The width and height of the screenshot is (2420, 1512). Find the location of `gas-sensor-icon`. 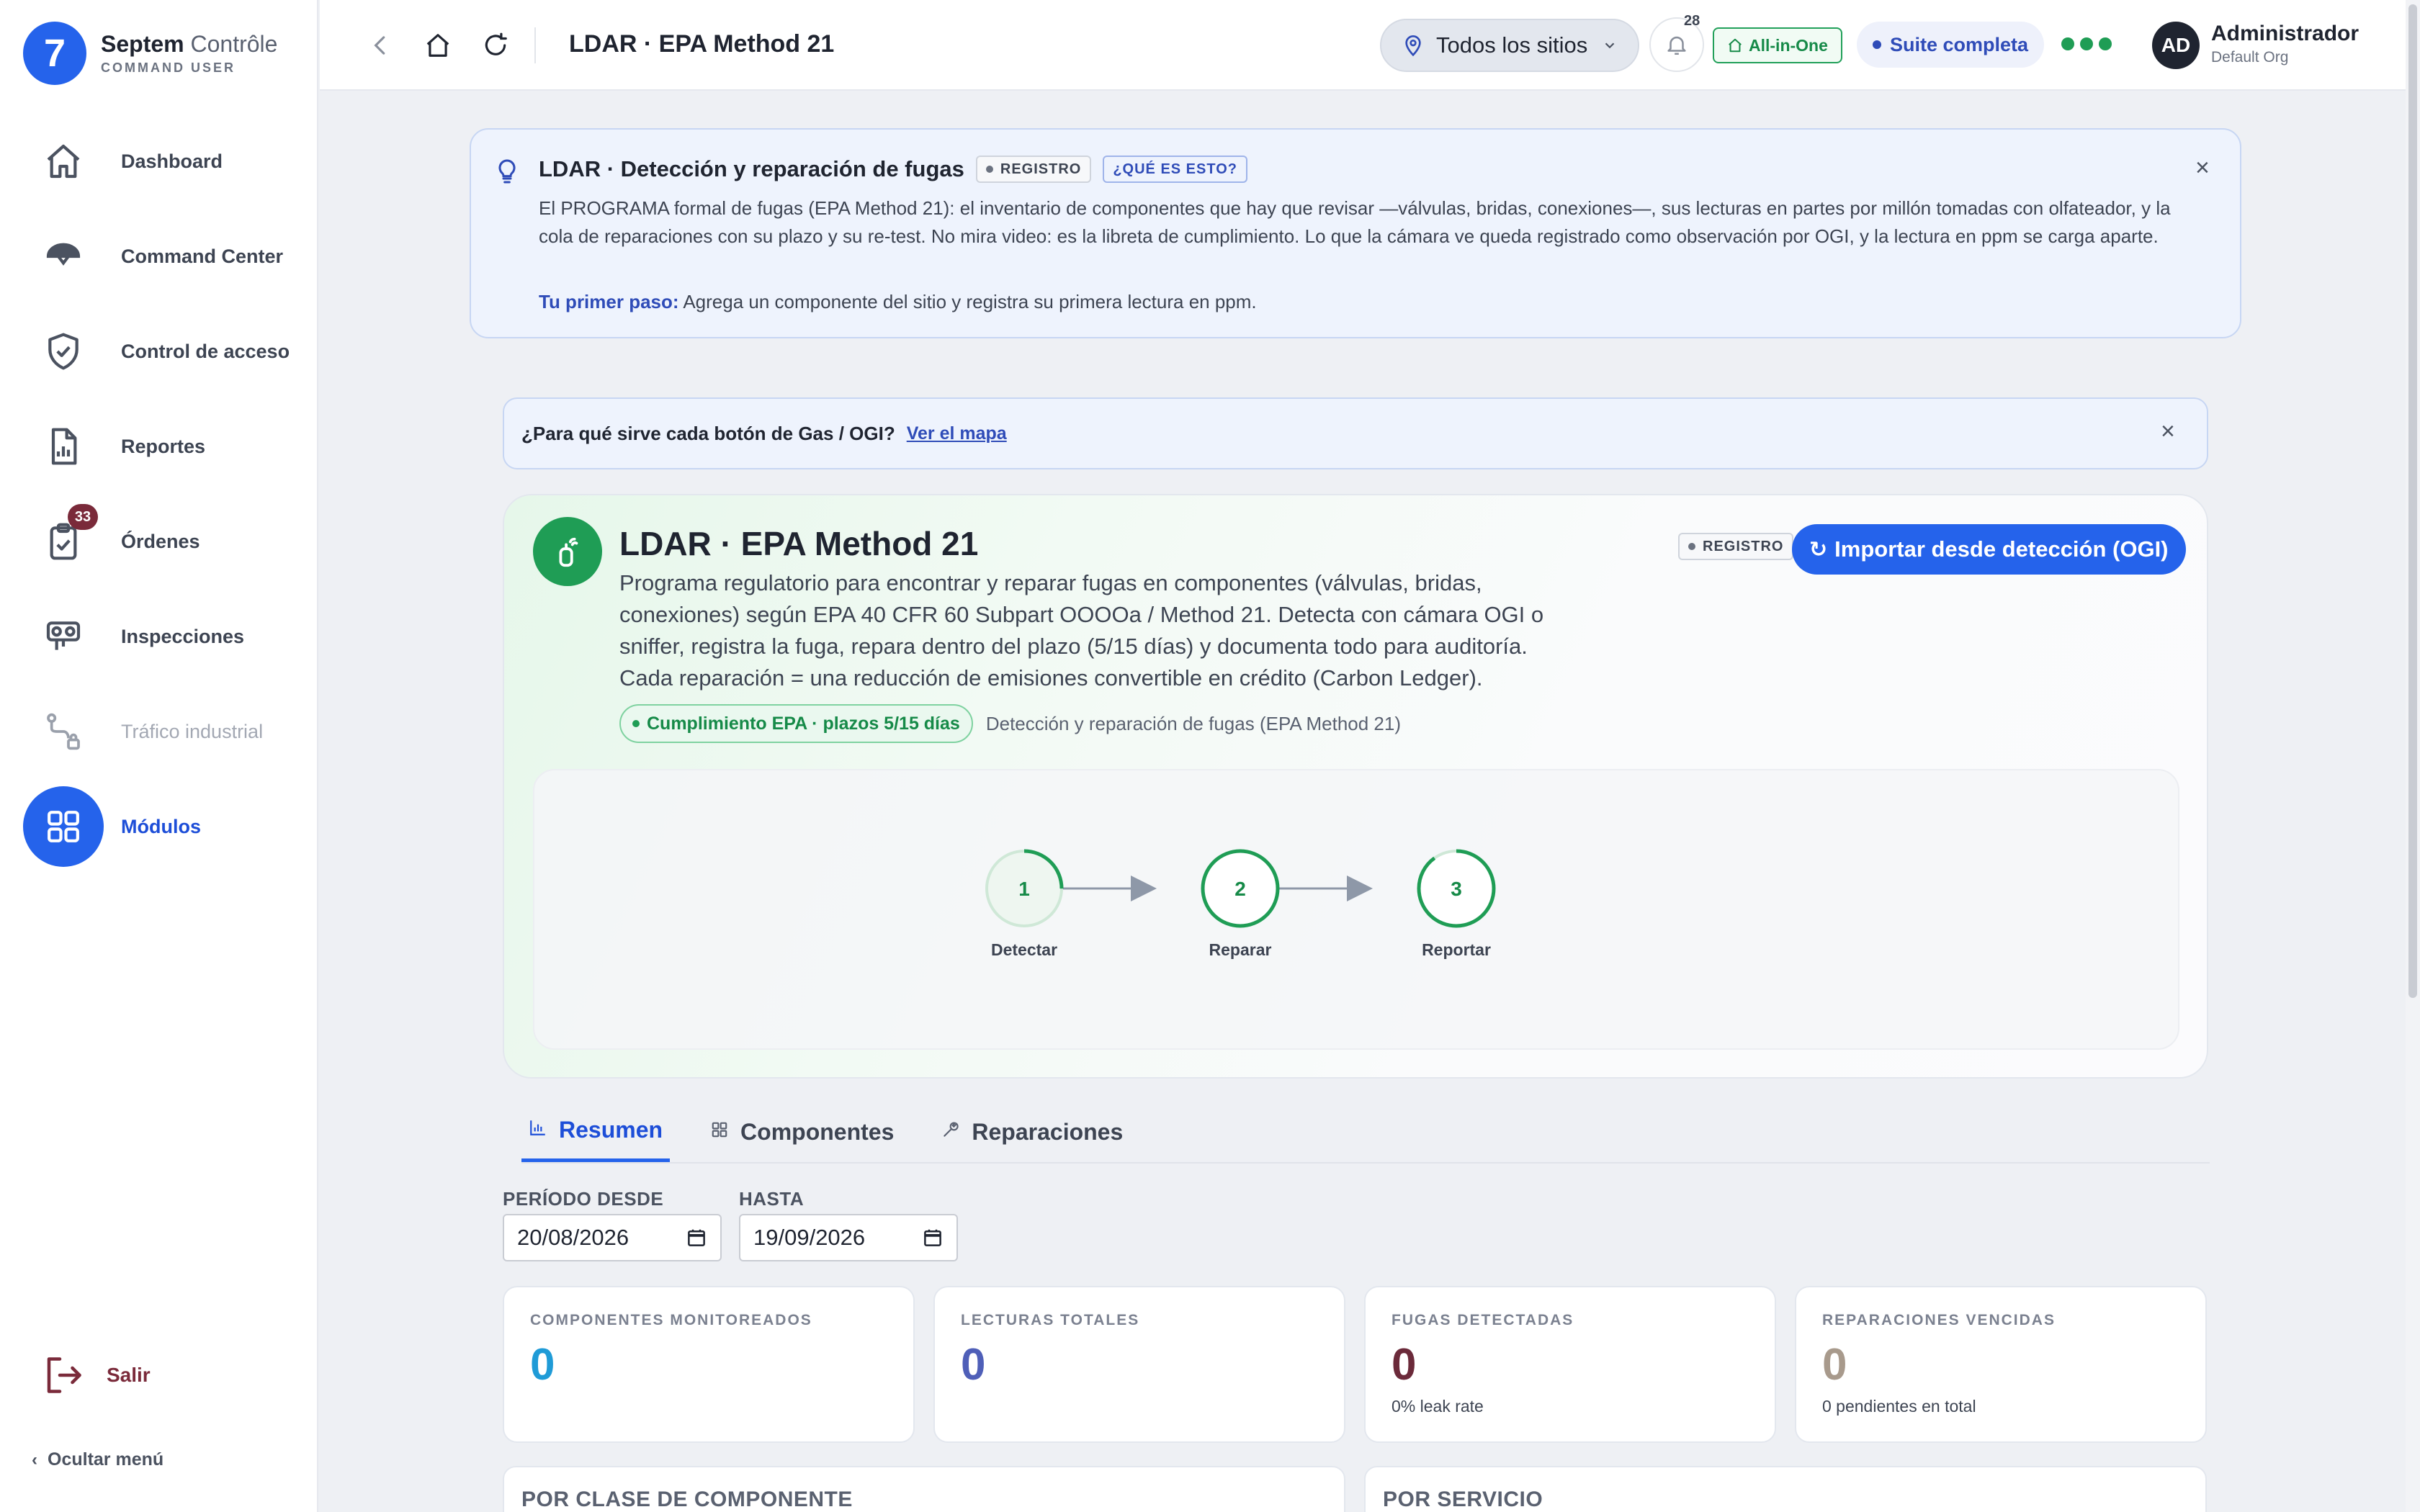

gas-sensor-icon is located at coordinates (567, 551).